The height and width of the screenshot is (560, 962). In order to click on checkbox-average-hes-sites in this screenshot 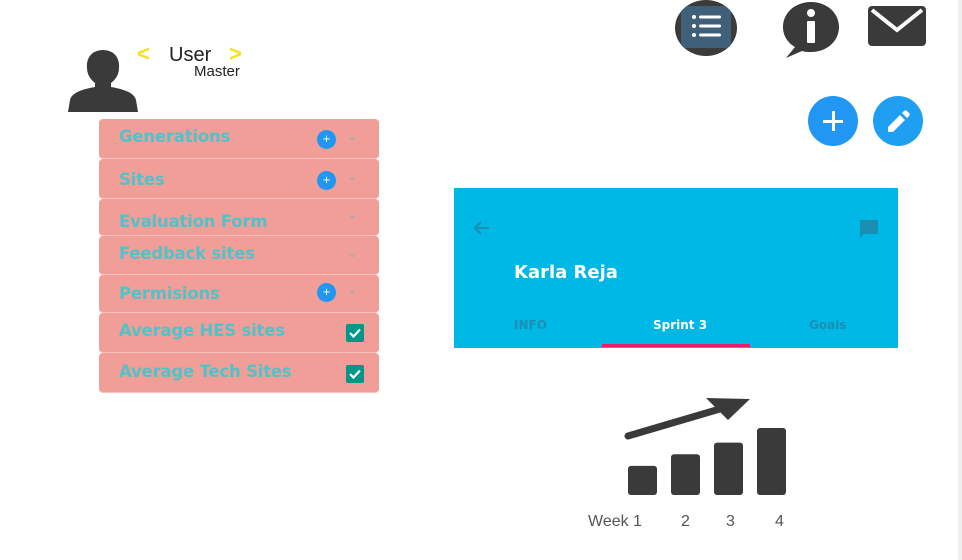, I will do `click(355, 333)`.